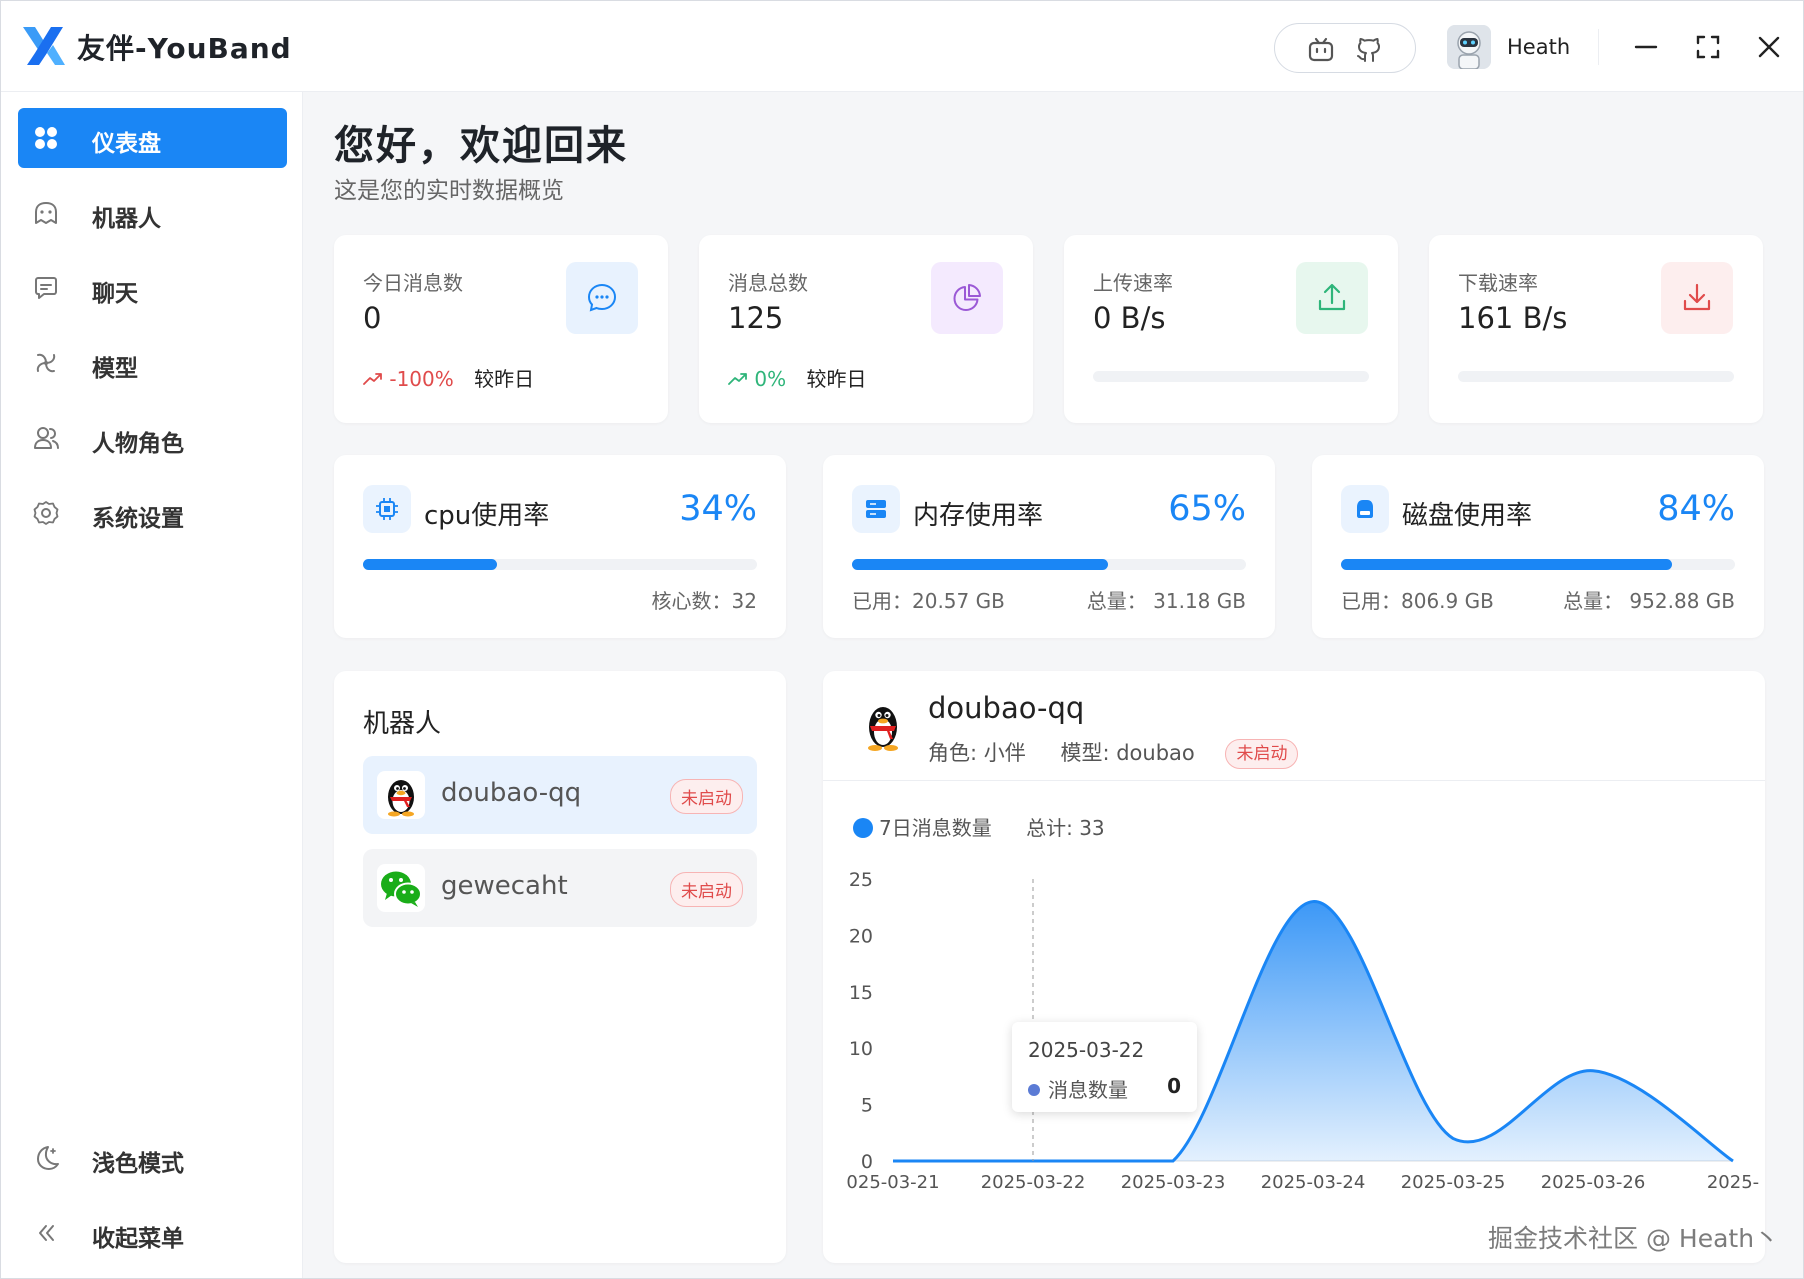 The image size is (1804, 1279). I want to click on resource-card-memory: 内存使用率 65% 已用：20.57 GB 总量： 31.18 GB, so click(1049, 546).